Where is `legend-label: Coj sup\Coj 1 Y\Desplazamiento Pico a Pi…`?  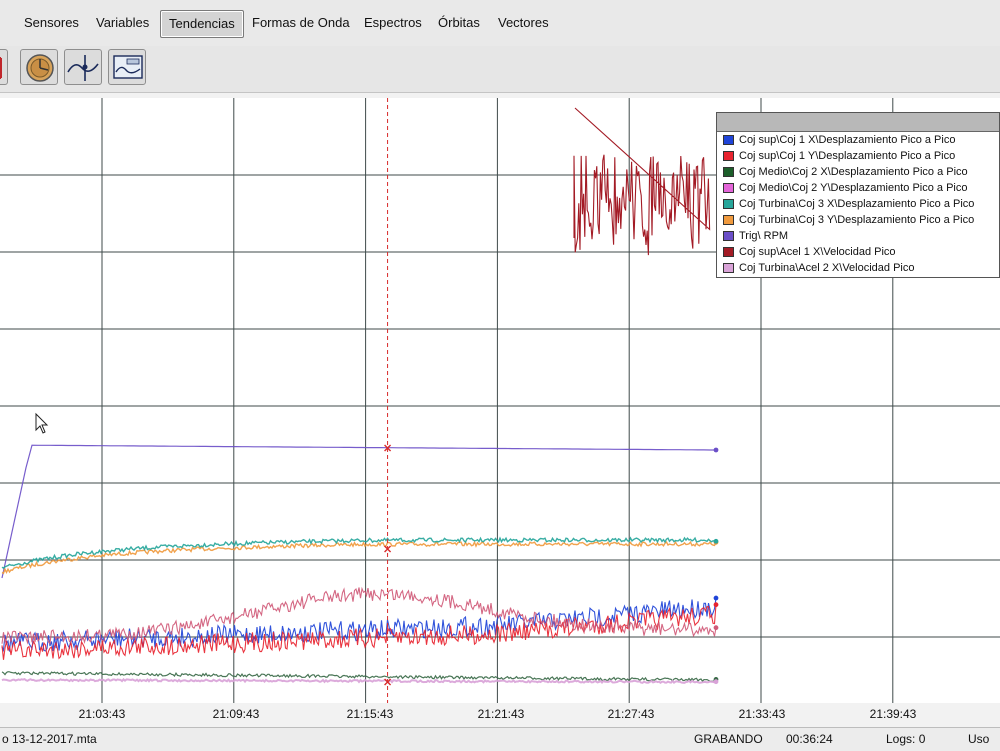
legend-label: Coj sup\Coj 1 Y\Desplazamiento Pico a Pi… is located at coordinates (847, 156).